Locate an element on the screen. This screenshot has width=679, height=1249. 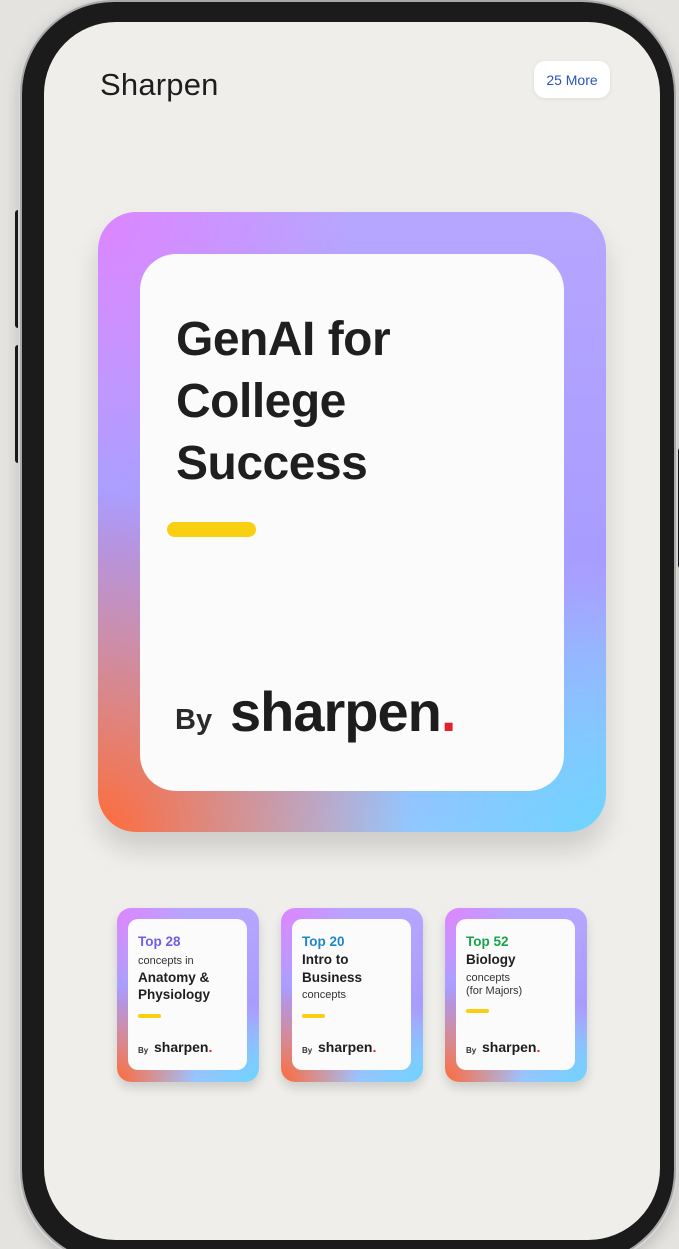
card-line: Physiology is located at coordinates (174, 994).